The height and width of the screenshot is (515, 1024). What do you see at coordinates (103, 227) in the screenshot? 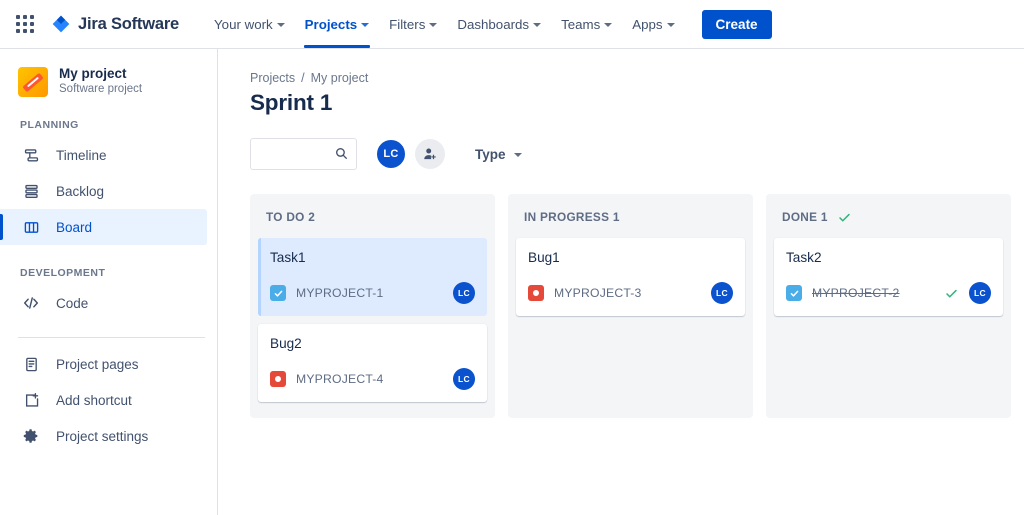
I see `sidebar-item-board: Board` at bounding box center [103, 227].